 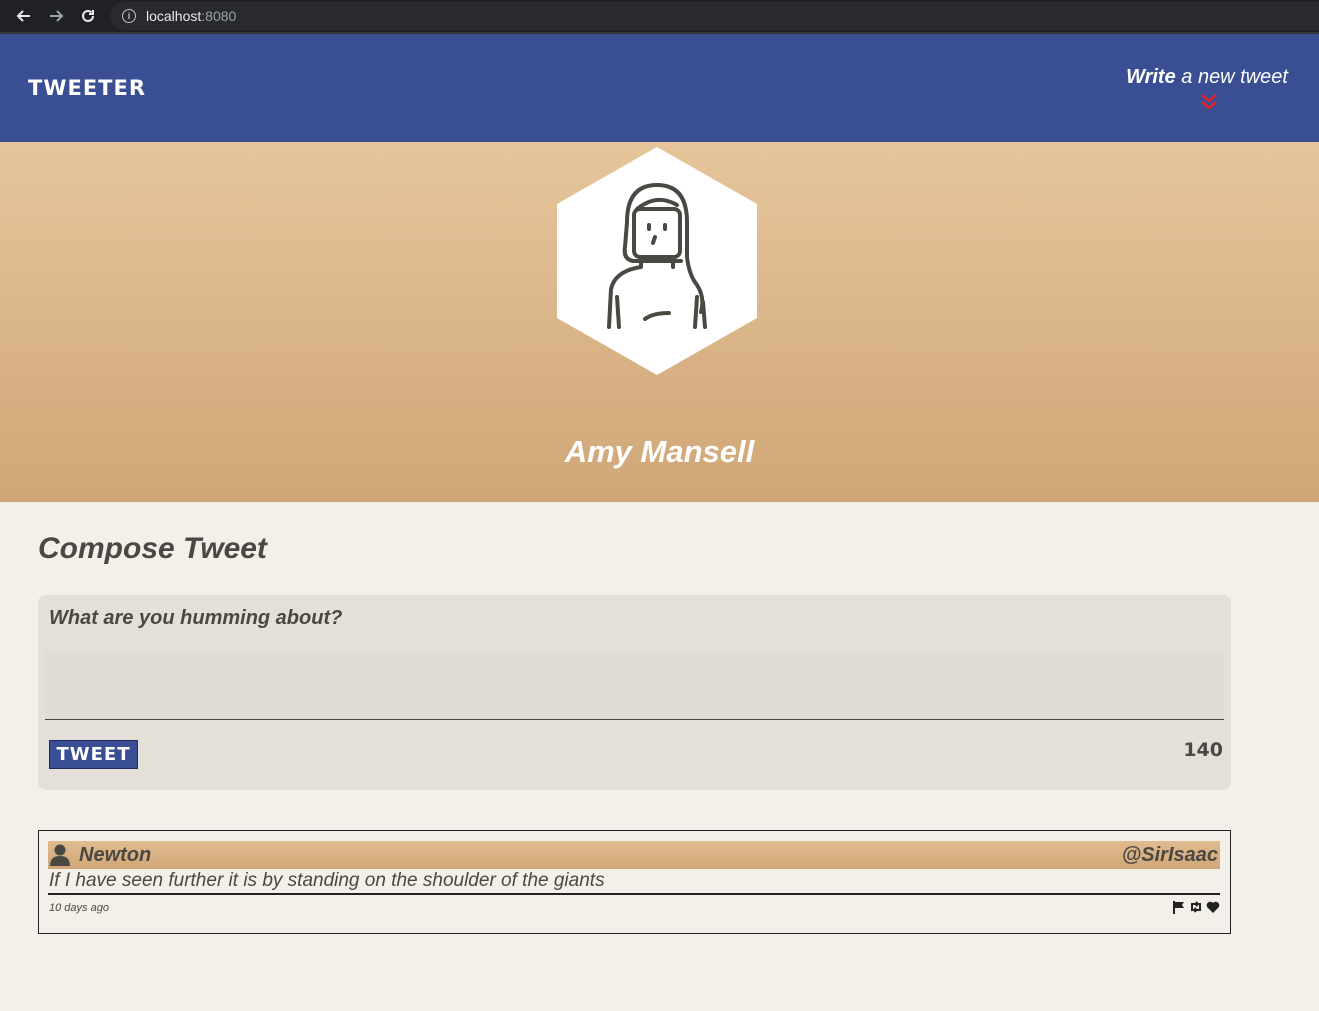 I want to click on browser-toolbar: i localhost:8080, so click(x=659, y=17).